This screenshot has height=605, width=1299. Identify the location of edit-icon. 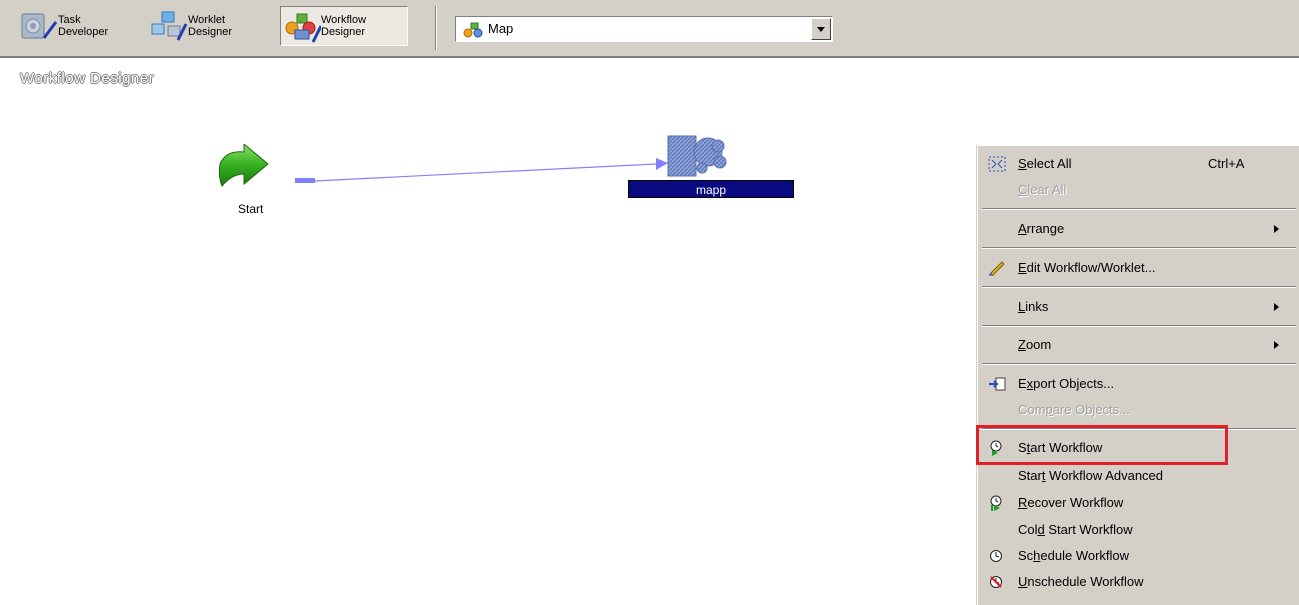
(997, 268).